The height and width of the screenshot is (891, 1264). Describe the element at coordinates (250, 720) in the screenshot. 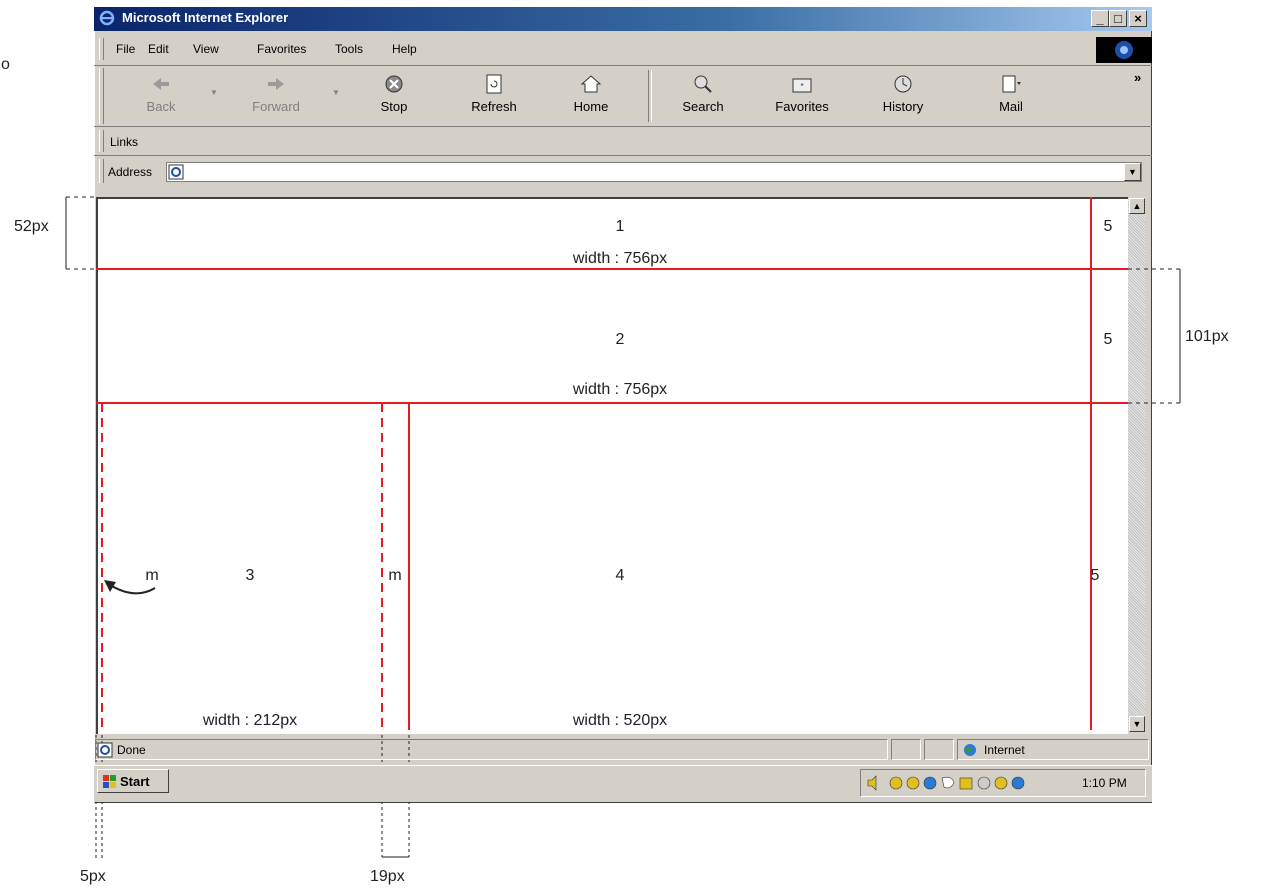

I see `region-3-width: width : 212px` at that location.